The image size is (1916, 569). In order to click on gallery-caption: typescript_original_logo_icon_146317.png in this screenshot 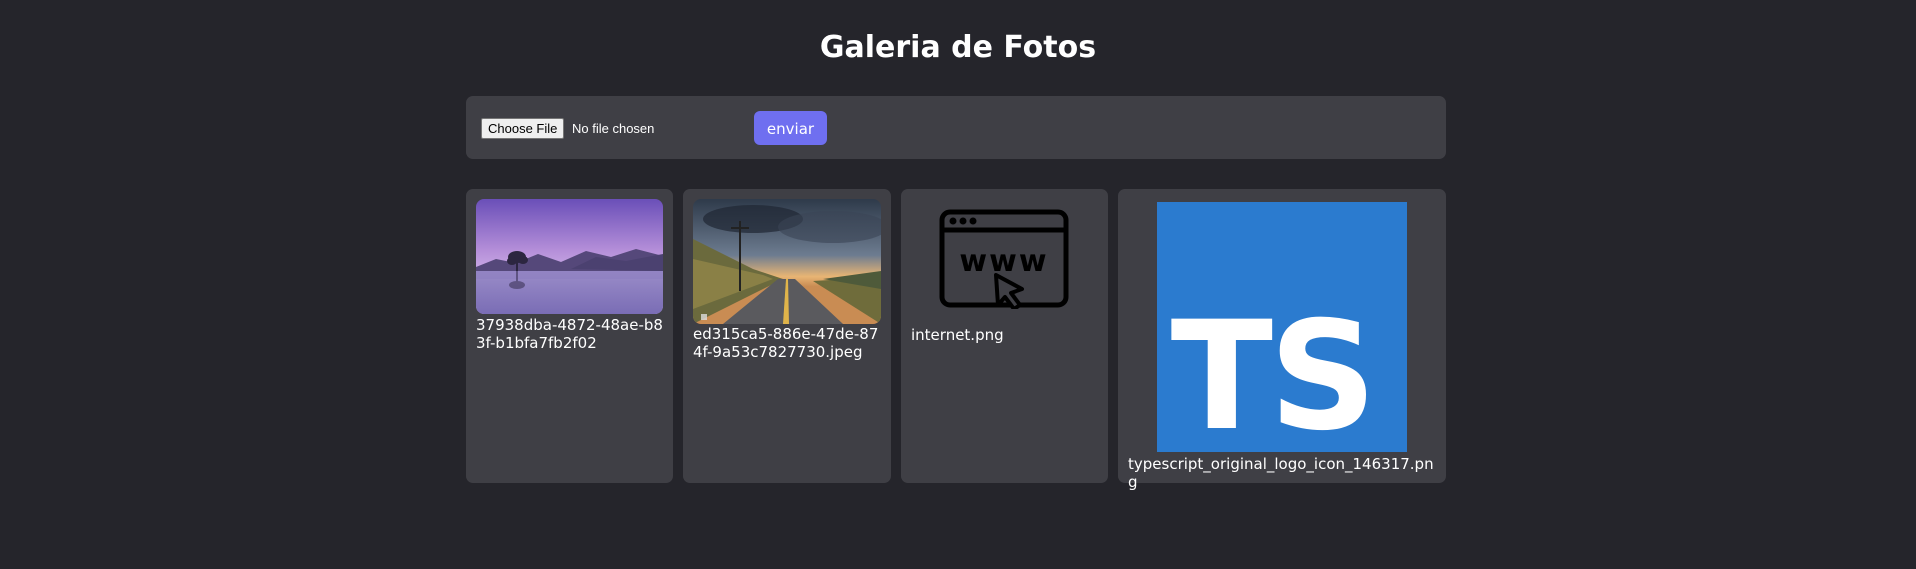, I will do `click(1281, 473)`.